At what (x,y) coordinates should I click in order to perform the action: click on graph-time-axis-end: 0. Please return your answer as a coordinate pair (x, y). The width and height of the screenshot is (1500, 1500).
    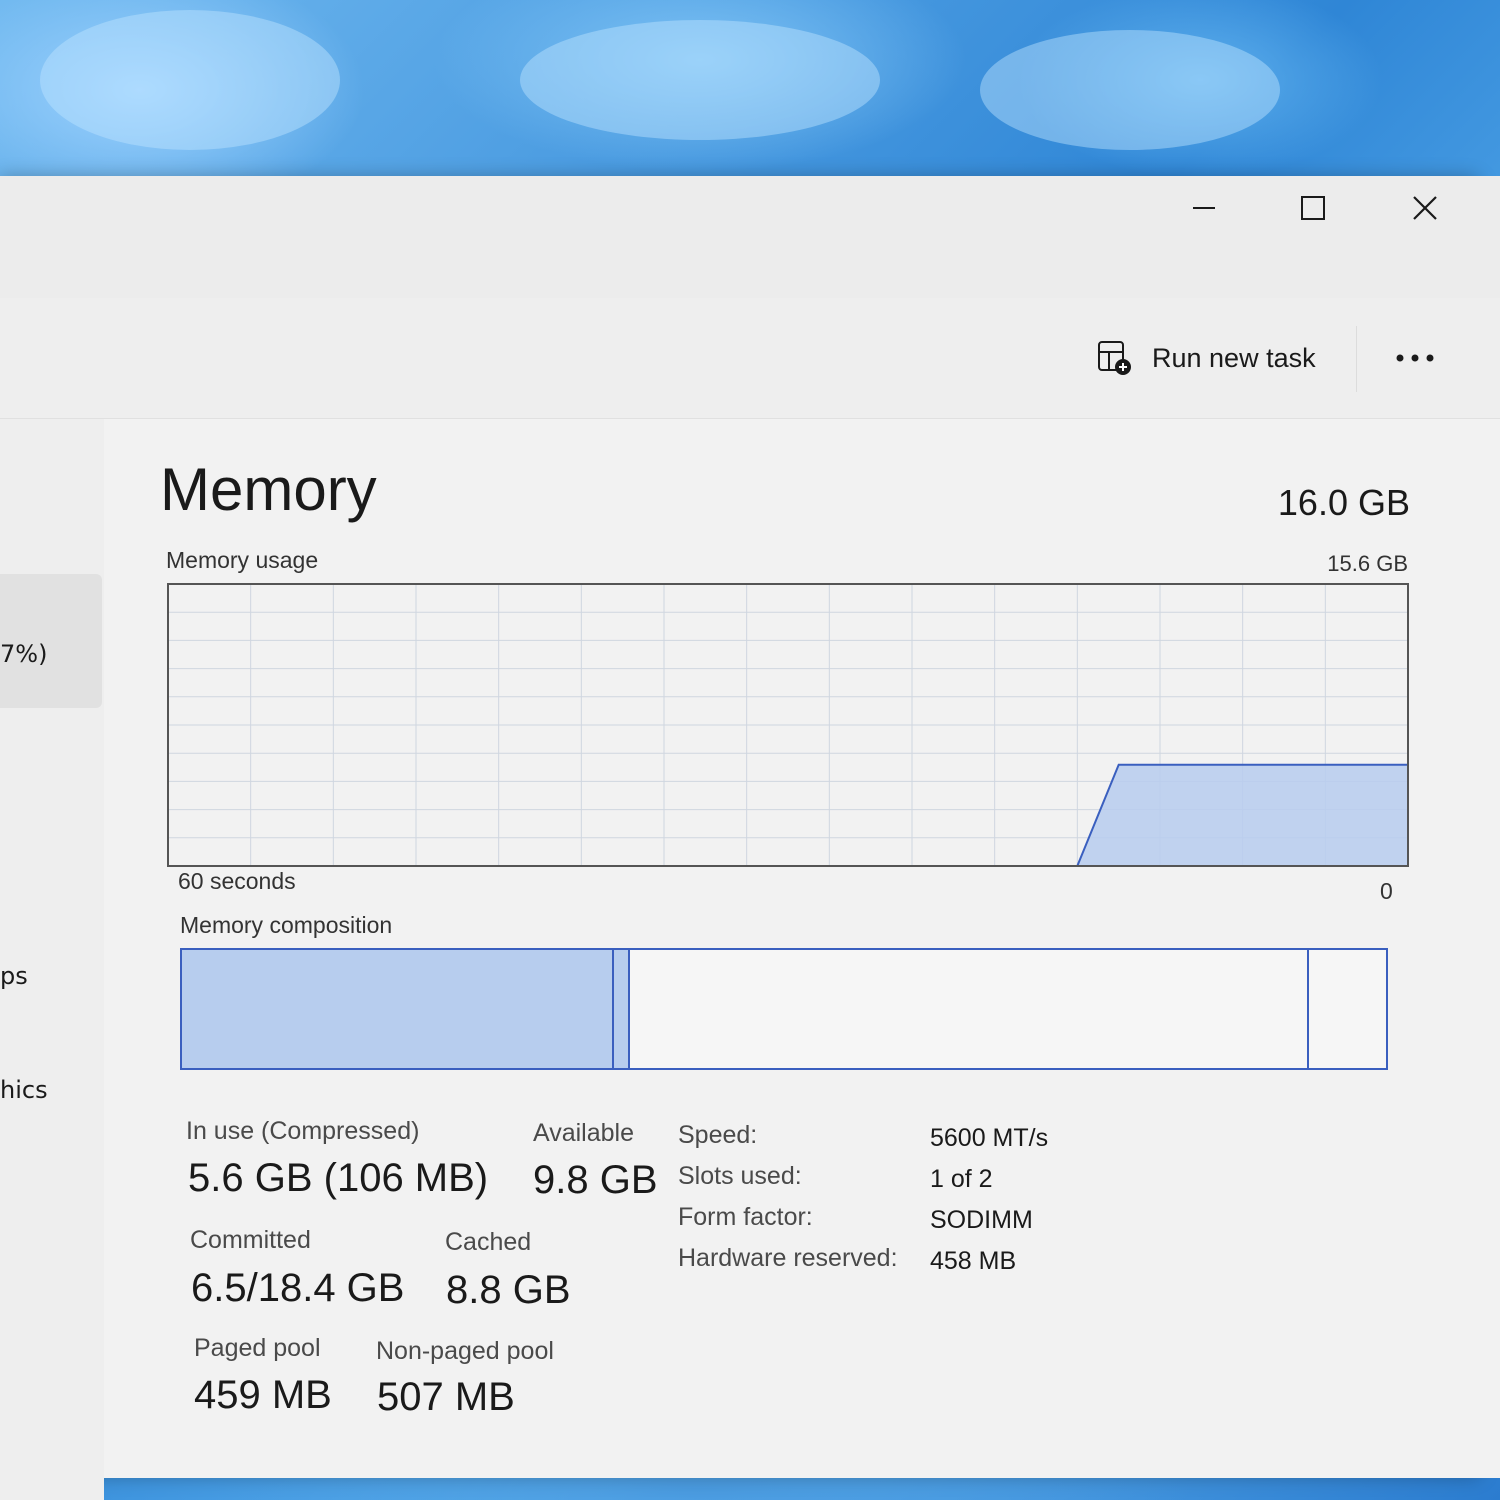
    Looking at the image, I should click on (1386, 891).